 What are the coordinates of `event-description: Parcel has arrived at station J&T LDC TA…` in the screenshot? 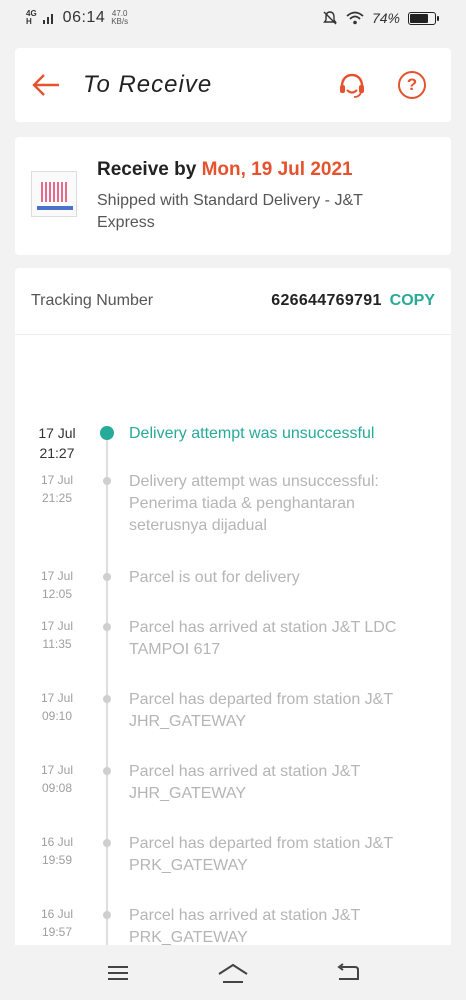 It's located at (263, 638).